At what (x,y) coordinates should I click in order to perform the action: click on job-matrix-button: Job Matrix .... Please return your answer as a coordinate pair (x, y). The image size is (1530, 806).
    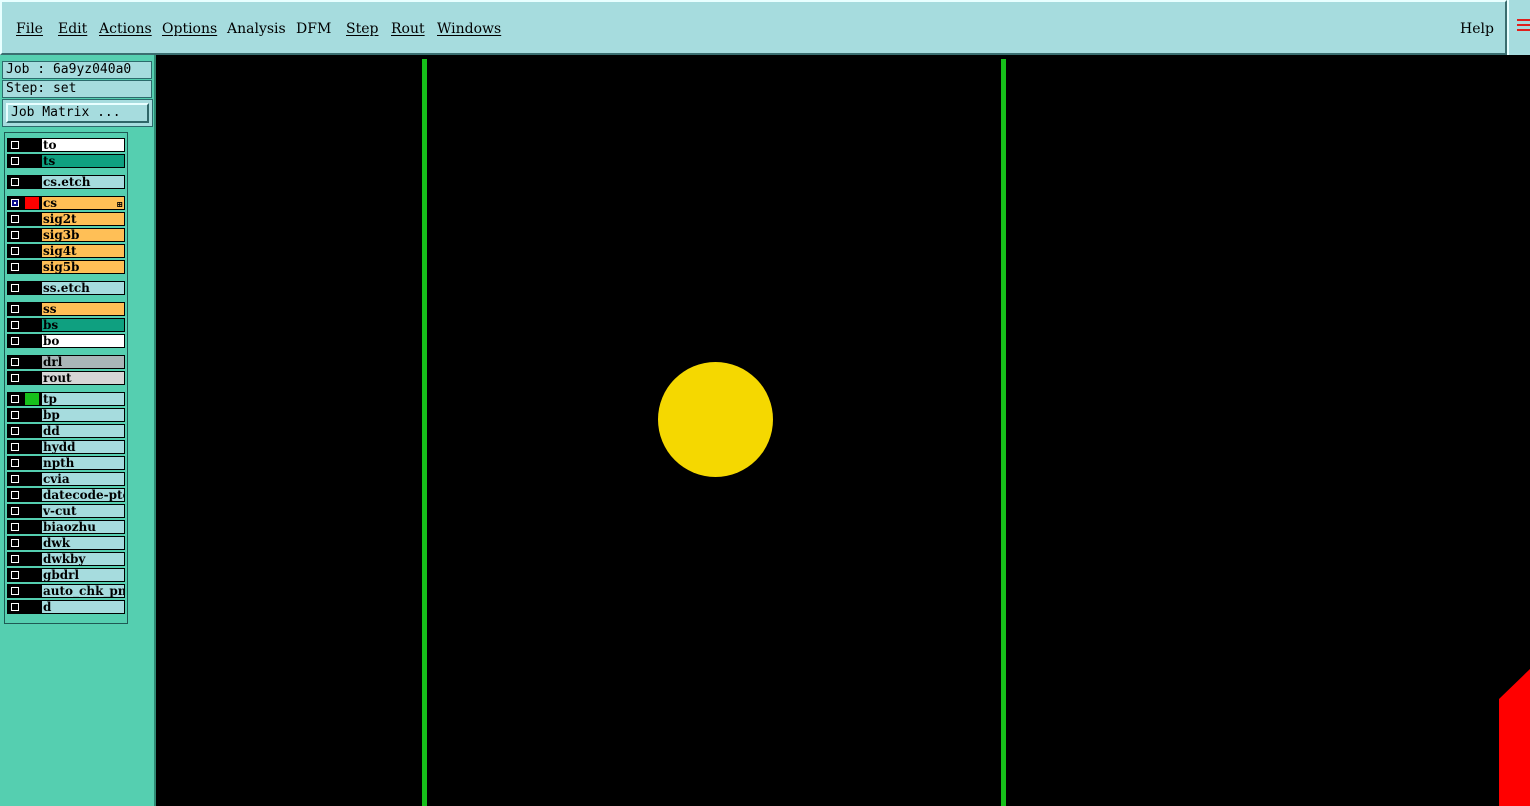
    Looking at the image, I should click on (77, 113).